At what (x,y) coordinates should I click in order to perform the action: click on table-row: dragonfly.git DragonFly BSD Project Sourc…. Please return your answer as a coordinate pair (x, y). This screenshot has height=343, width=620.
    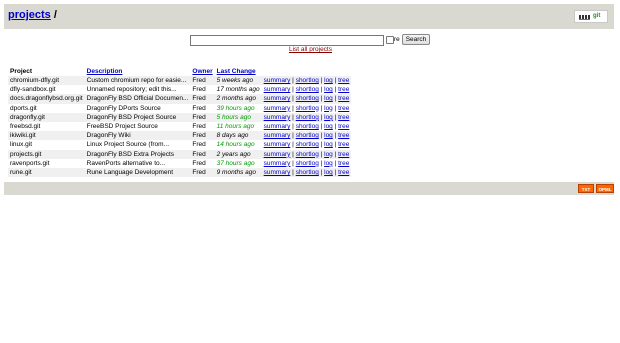
    Looking at the image, I should click on (180, 117).